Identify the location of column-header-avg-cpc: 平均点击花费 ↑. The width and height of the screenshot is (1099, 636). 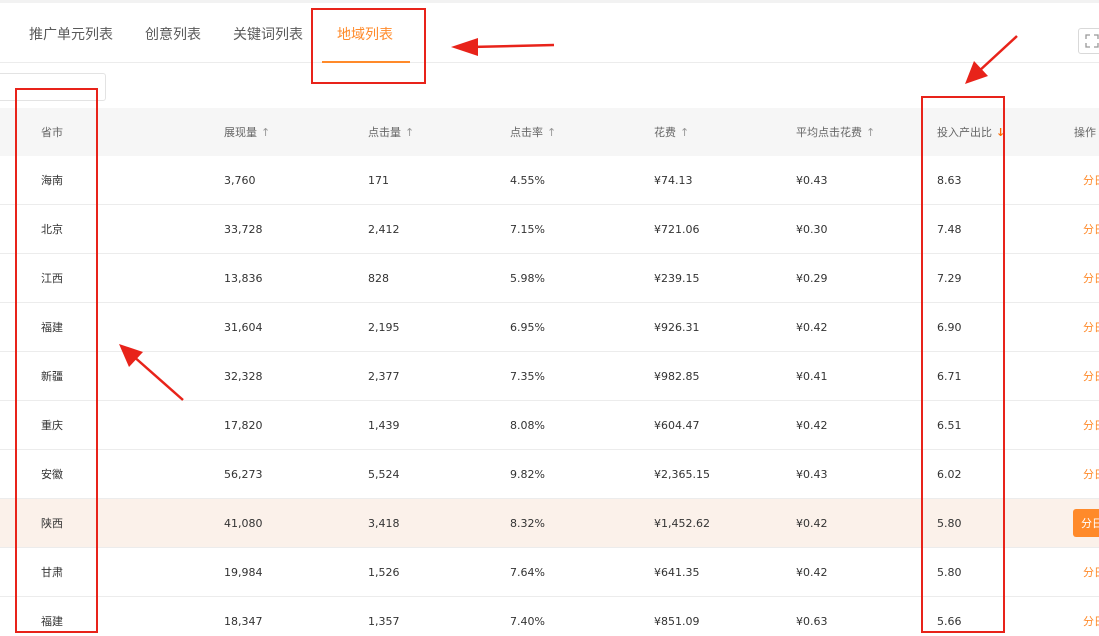
(835, 132).